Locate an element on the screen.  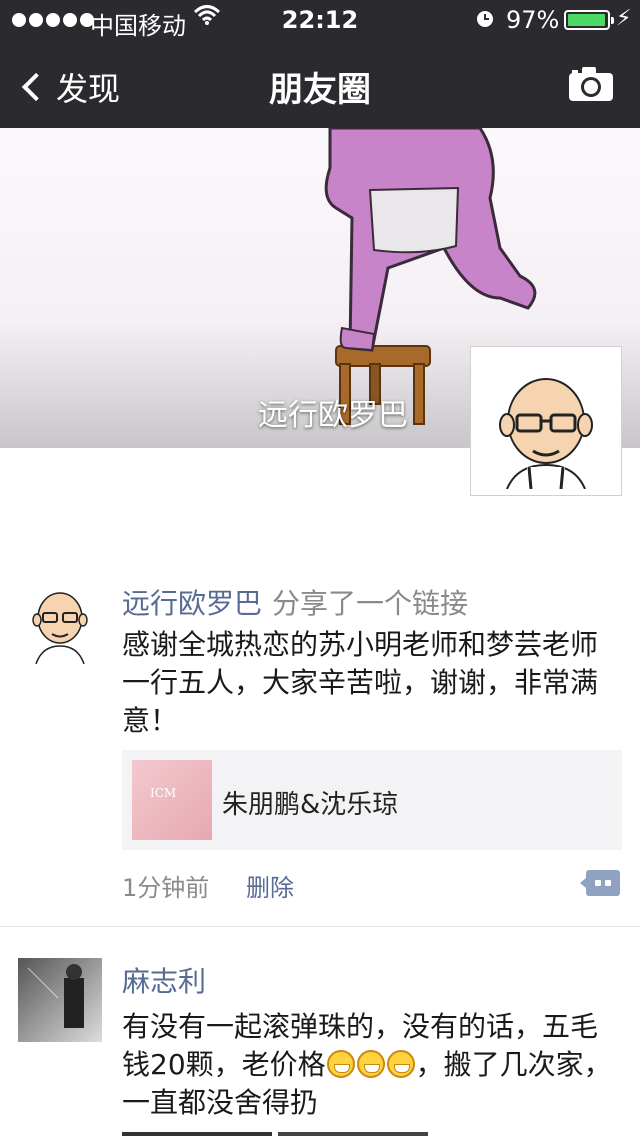
post-text: 有没有一起滚弹珠的，没有的话，五毛钱20颗，老价格 ，搬了几次家，一直都没舍得扔 is located at coordinates (367, 1065).